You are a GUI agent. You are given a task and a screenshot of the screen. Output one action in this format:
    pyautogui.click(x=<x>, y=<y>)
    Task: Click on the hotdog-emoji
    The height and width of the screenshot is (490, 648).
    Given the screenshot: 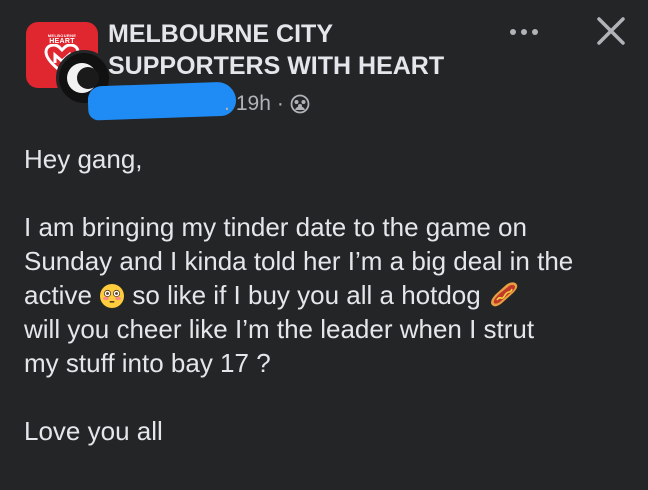 What is the action you would take?
    pyautogui.click(x=504, y=294)
    